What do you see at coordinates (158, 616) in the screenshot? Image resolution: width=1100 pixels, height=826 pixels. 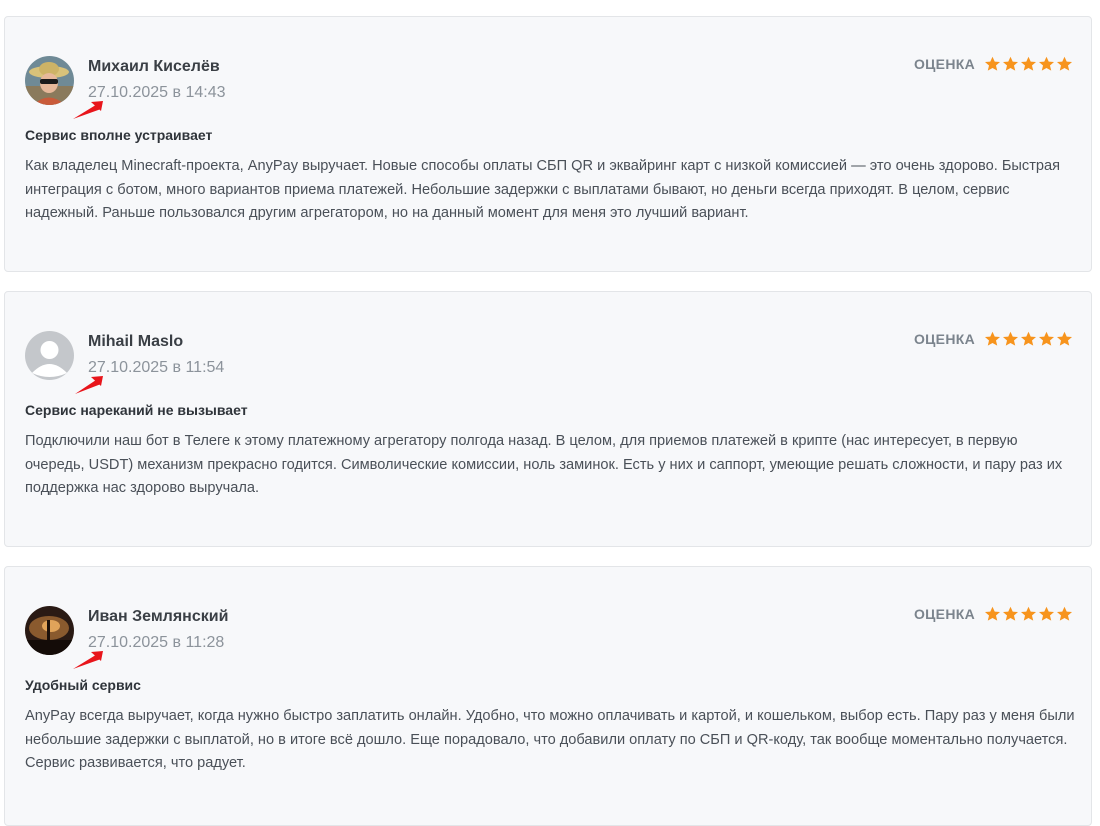 I see `author-name: Иван Землянский` at bounding box center [158, 616].